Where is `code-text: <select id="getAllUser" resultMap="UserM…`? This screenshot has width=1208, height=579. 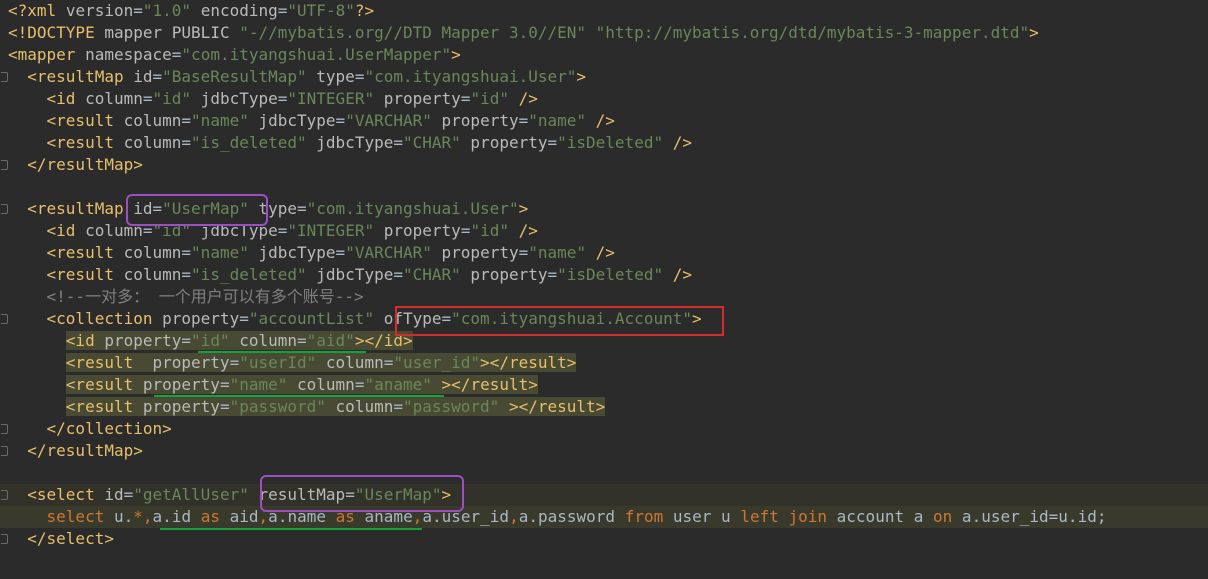 code-text: <select id="getAllUser" resultMap="UserM… is located at coordinates (239, 494).